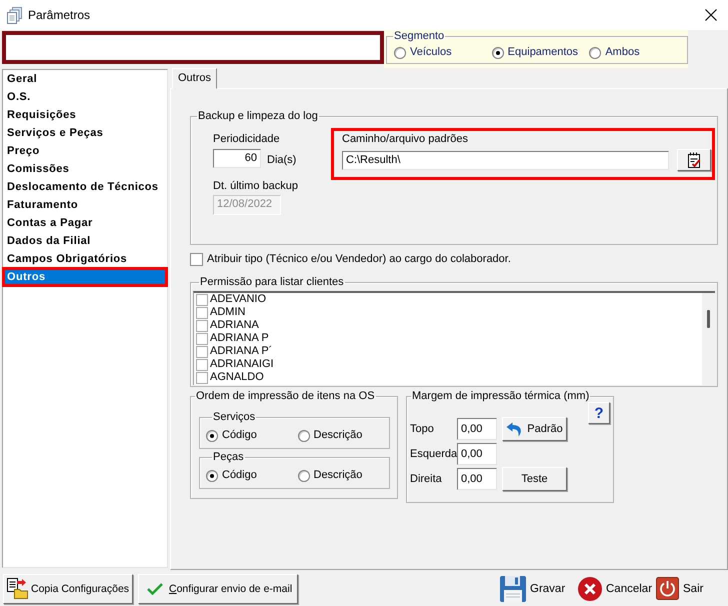 The height and width of the screenshot is (606, 728). Describe the element at coordinates (539, 589) in the screenshot. I see `save-button: Gravar` at that location.